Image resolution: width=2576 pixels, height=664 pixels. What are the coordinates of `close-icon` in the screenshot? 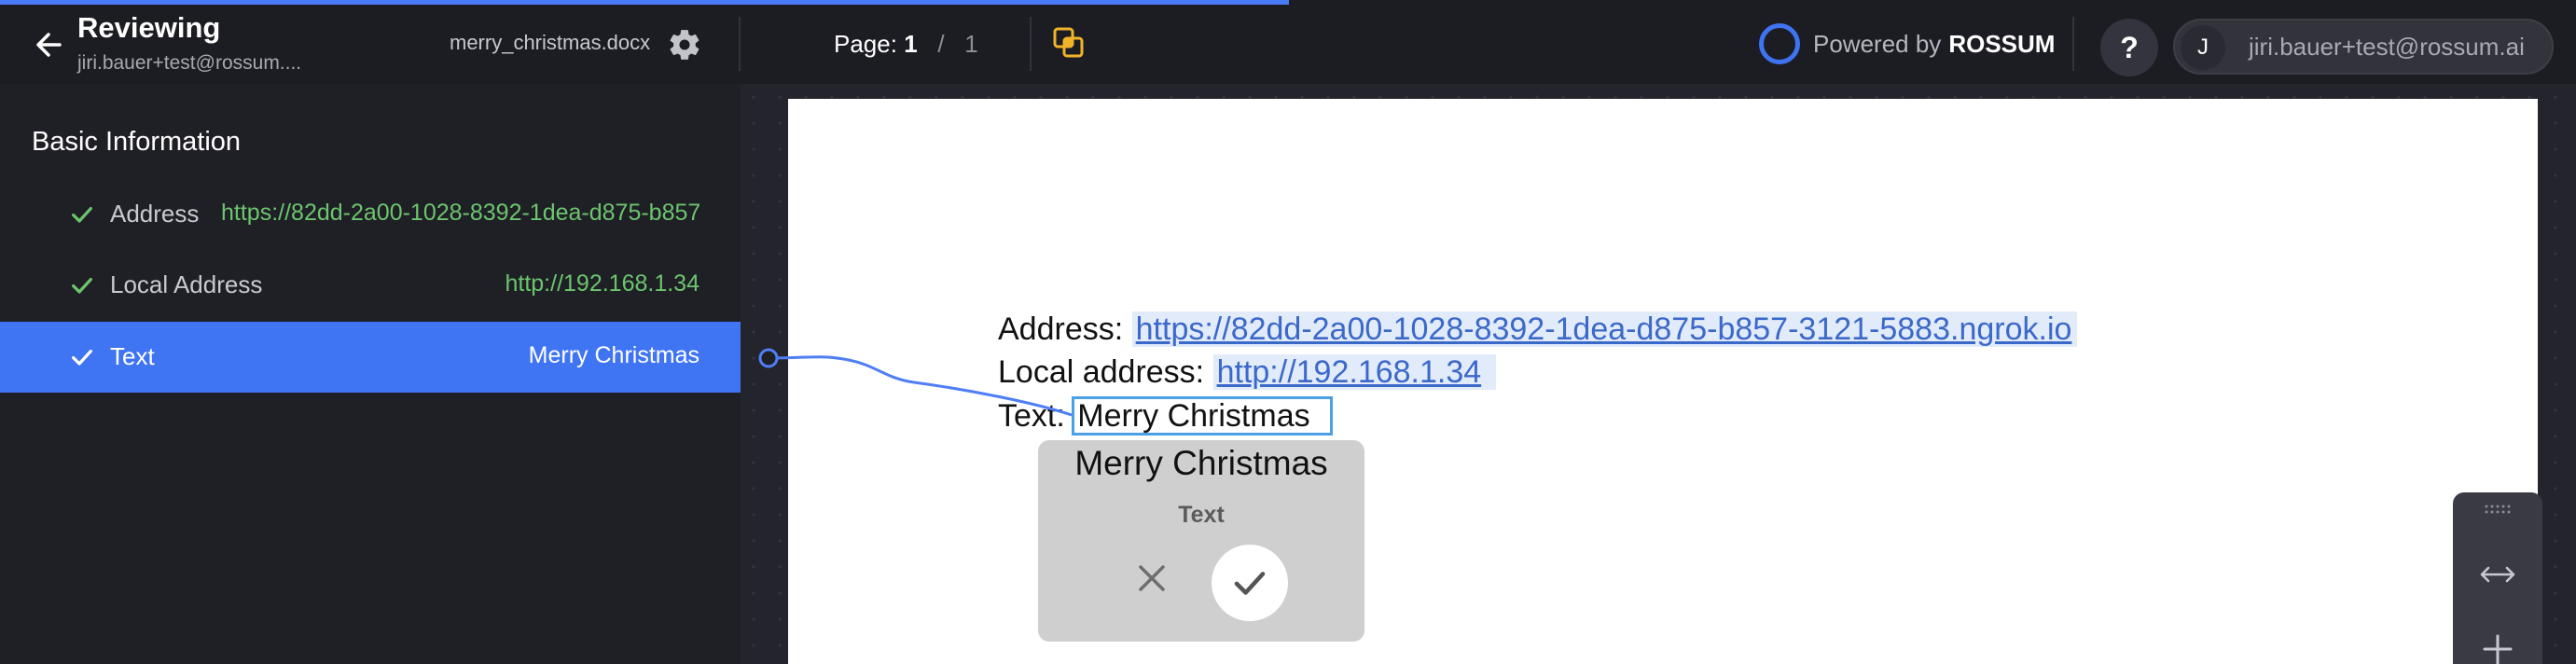 It's located at (1152, 578).